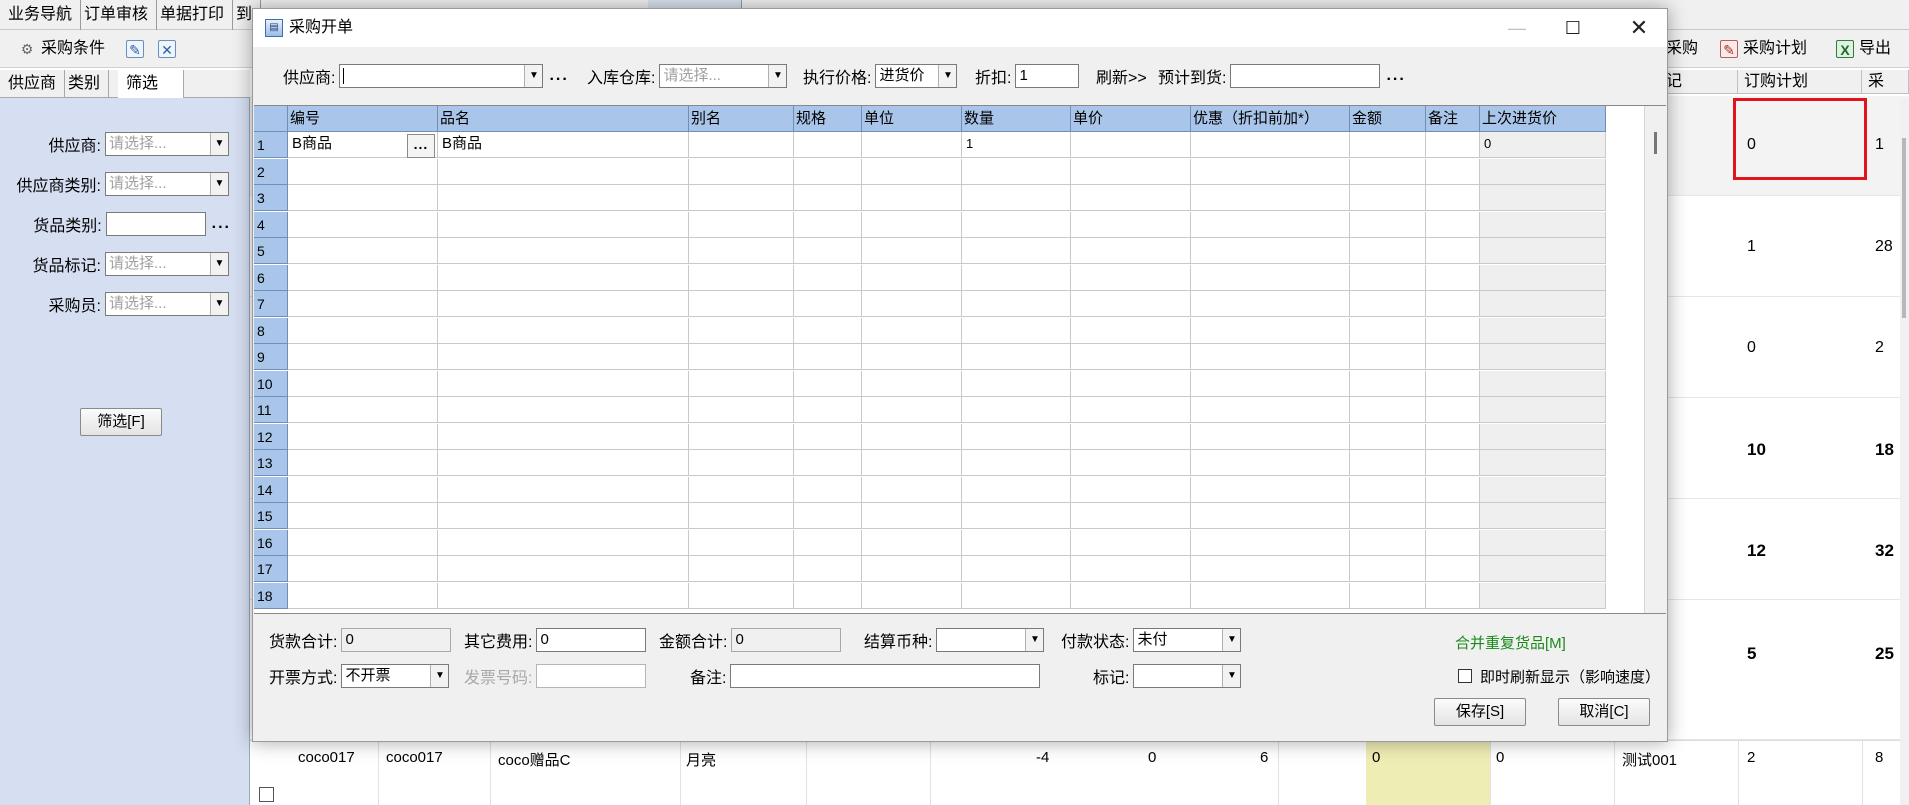 This screenshot has height=805, width=1909. Describe the element at coordinates (193, 15) in the screenshot. I see `tab-doc-print: 单据打印` at that location.